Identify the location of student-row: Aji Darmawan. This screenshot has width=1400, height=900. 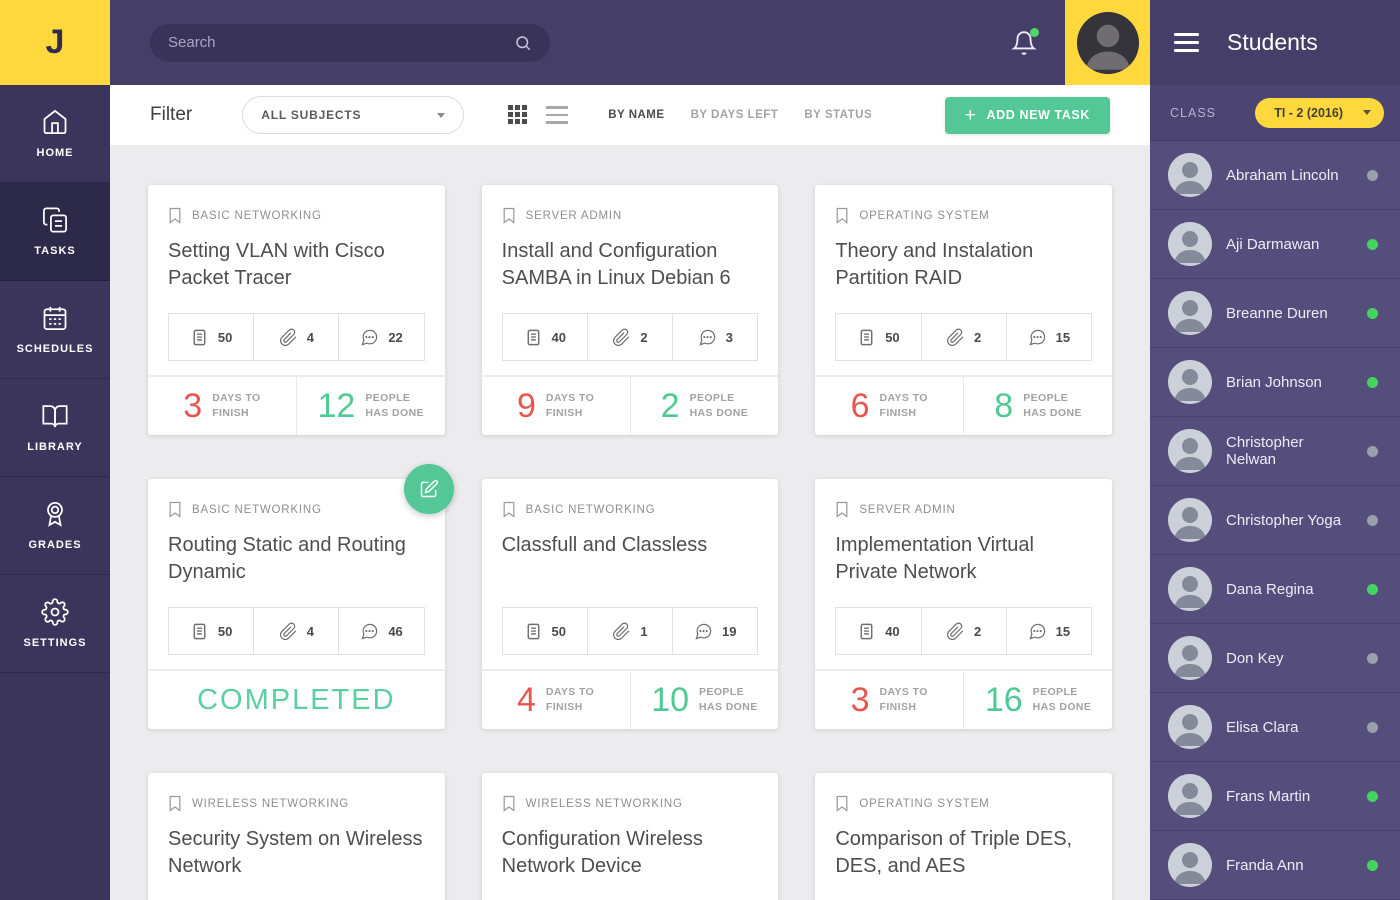
(1275, 244).